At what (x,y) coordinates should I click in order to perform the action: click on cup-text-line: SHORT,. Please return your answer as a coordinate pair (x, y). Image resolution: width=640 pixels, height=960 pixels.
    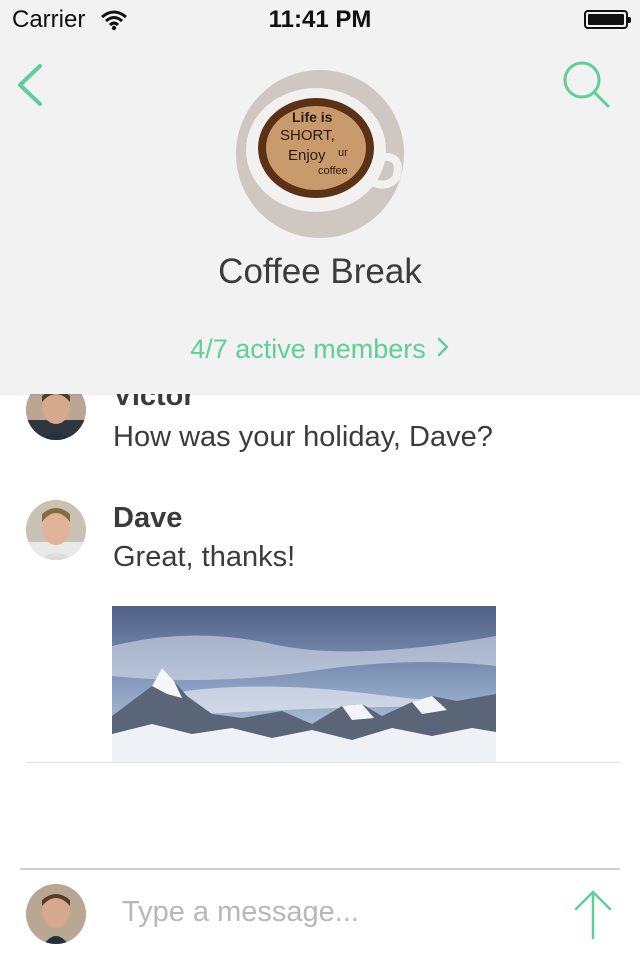
    Looking at the image, I should click on (307, 135).